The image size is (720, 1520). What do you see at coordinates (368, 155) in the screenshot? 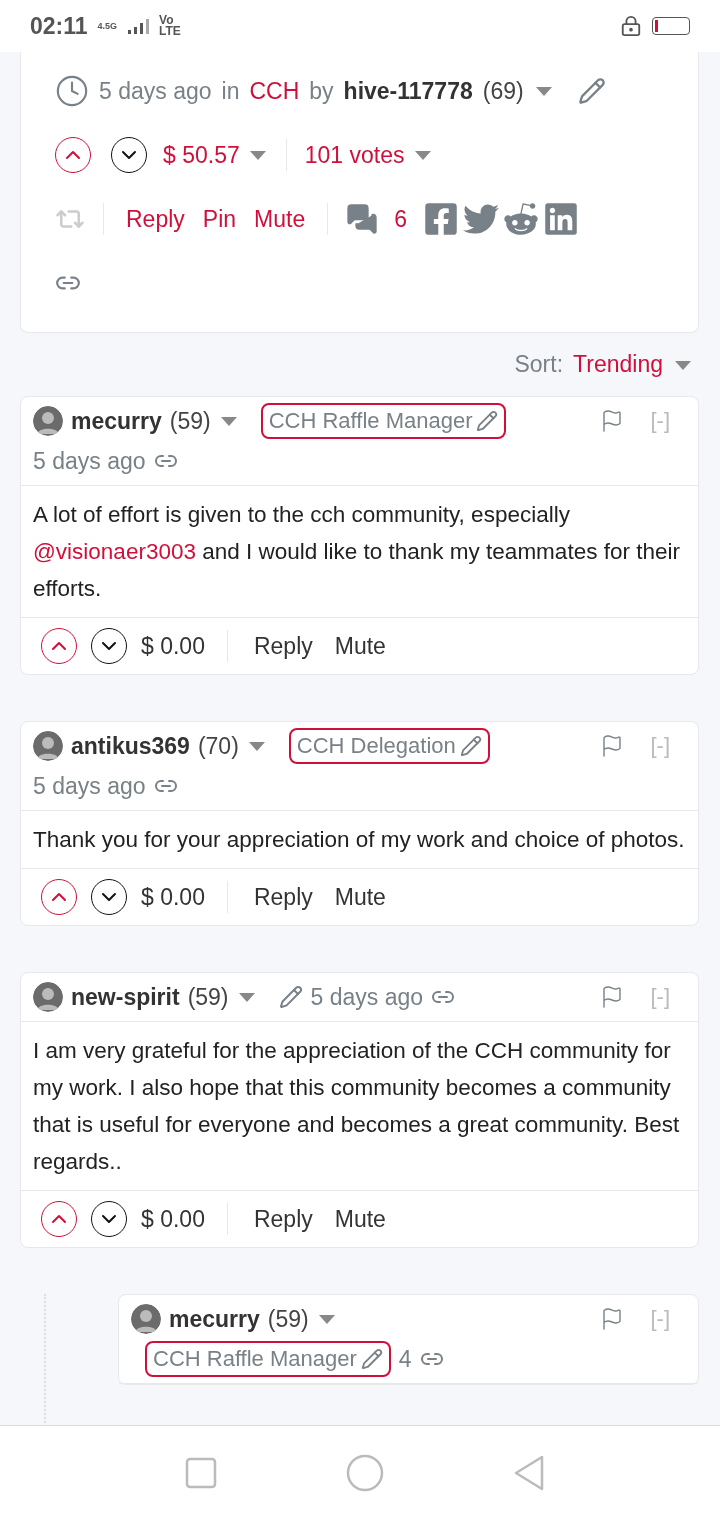
I see `votes-count: 101 votes` at bounding box center [368, 155].